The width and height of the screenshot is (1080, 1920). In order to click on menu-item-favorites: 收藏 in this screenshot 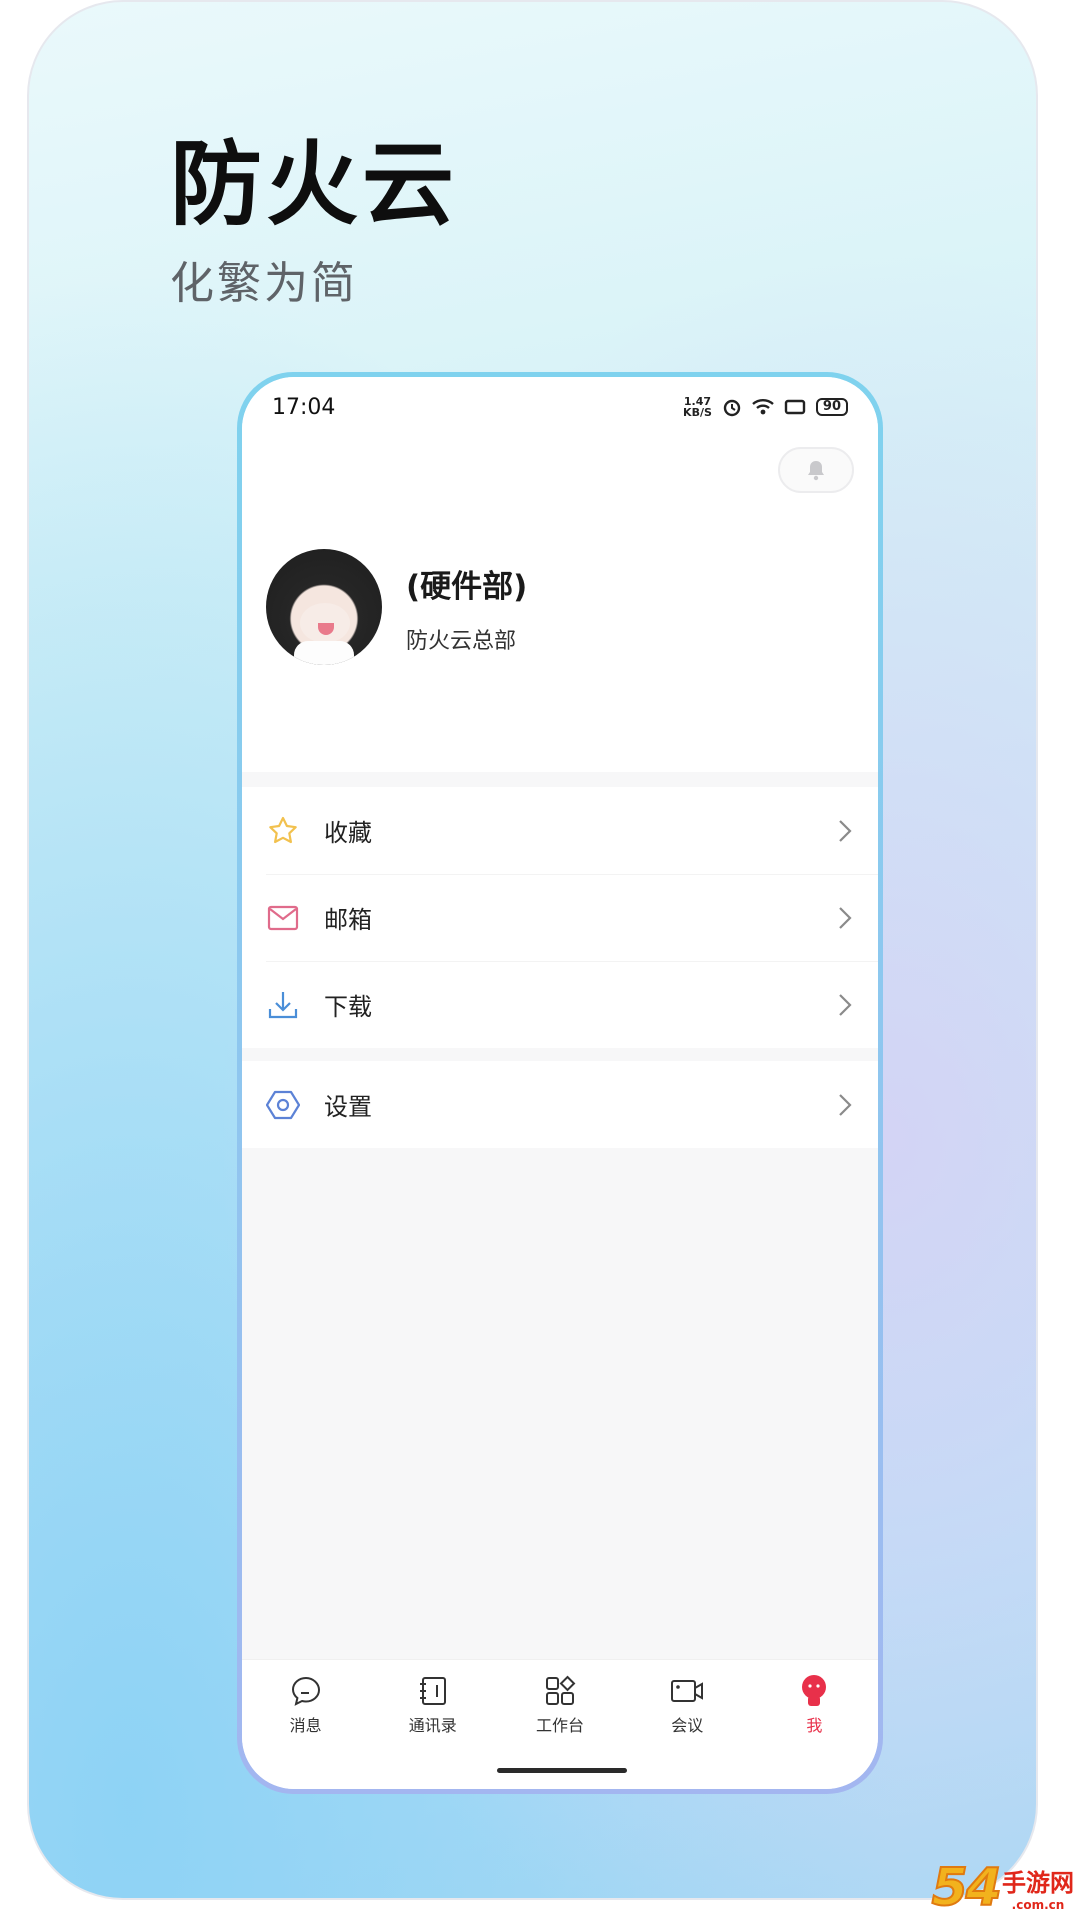, I will do `click(560, 830)`.